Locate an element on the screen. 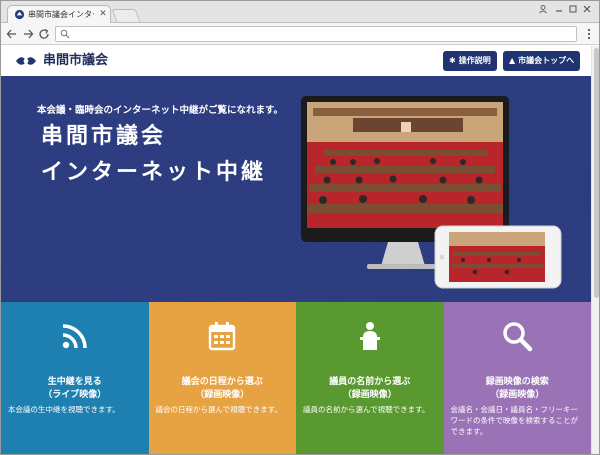 This screenshot has width=600, height=455. scrollbar-thumb is located at coordinates (596, 173).